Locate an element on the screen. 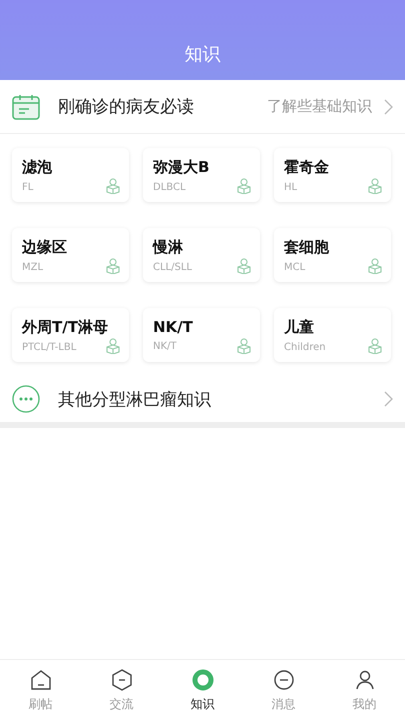 The image size is (405, 720). type-name: 滤泡 is located at coordinates (37, 167).